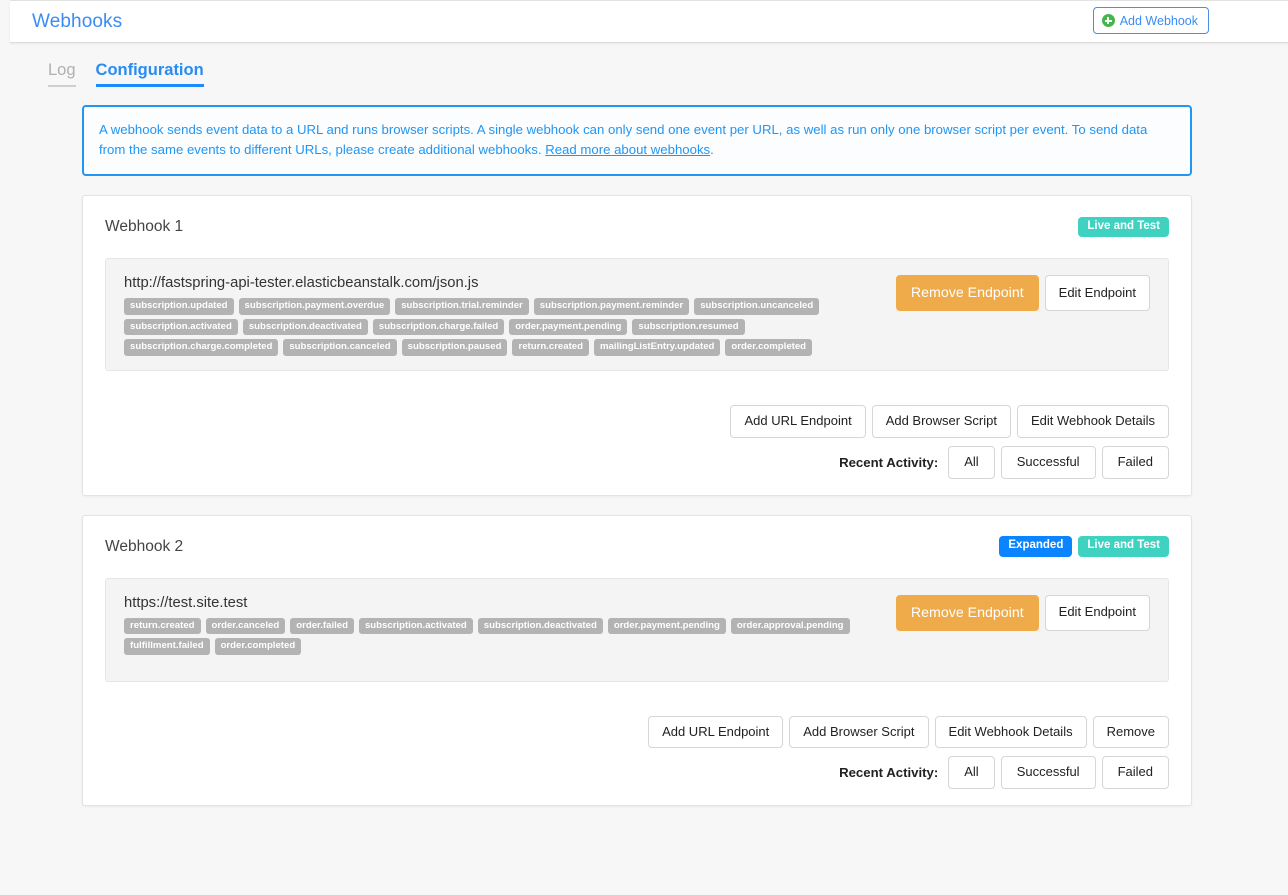 The height and width of the screenshot is (895, 1288). I want to click on event-tag: subscription.payment.overdue, so click(314, 306).